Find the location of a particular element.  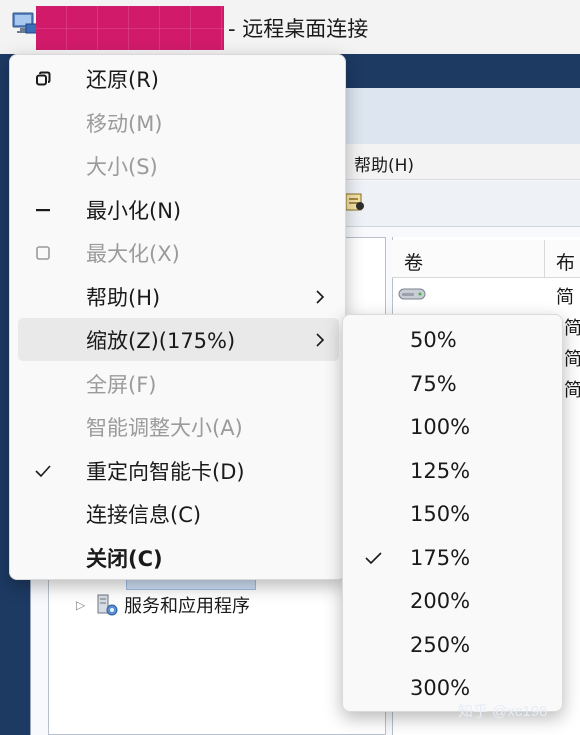

menu-item-maximize: 最大化(X) is located at coordinates (178, 252).